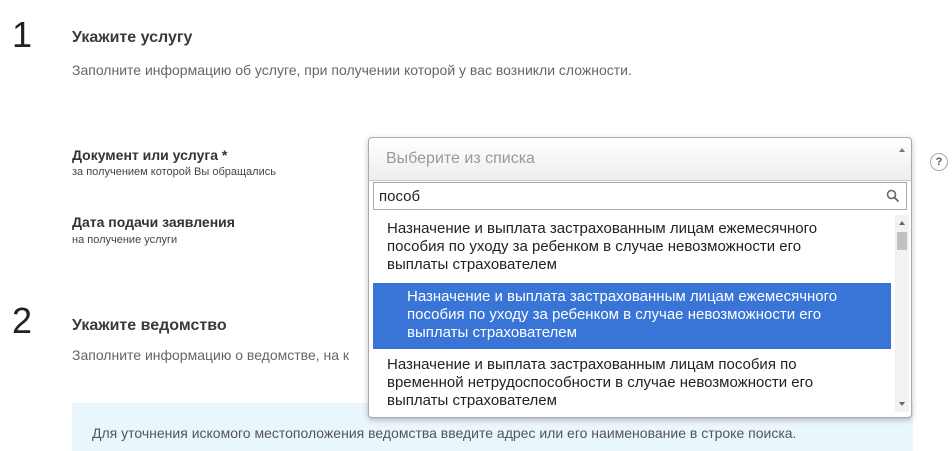 This screenshot has width=952, height=451. I want to click on step-1-title: Укажите услугу, so click(132, 37).